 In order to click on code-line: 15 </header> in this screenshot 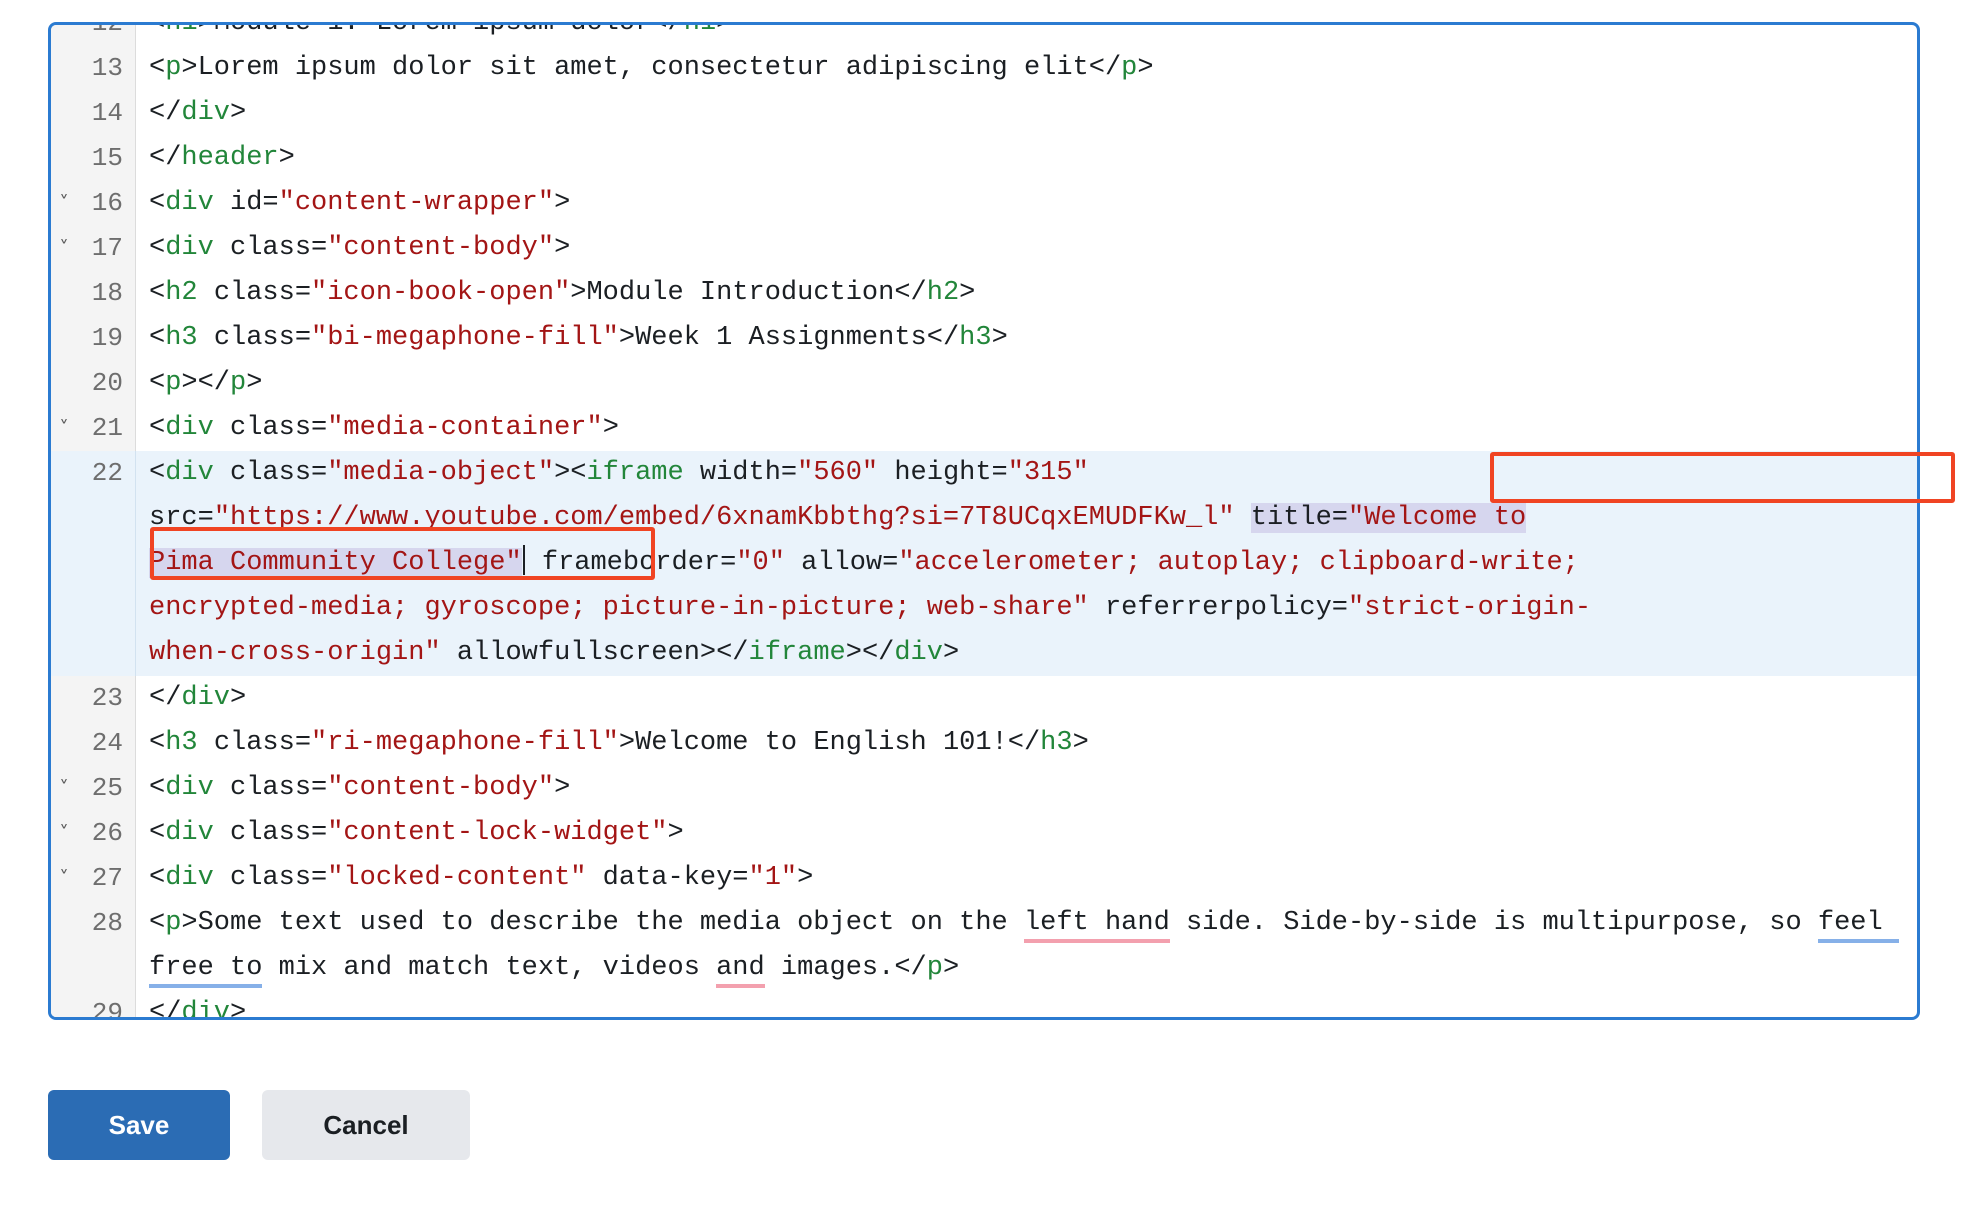, I will do `click(984, 158)`.